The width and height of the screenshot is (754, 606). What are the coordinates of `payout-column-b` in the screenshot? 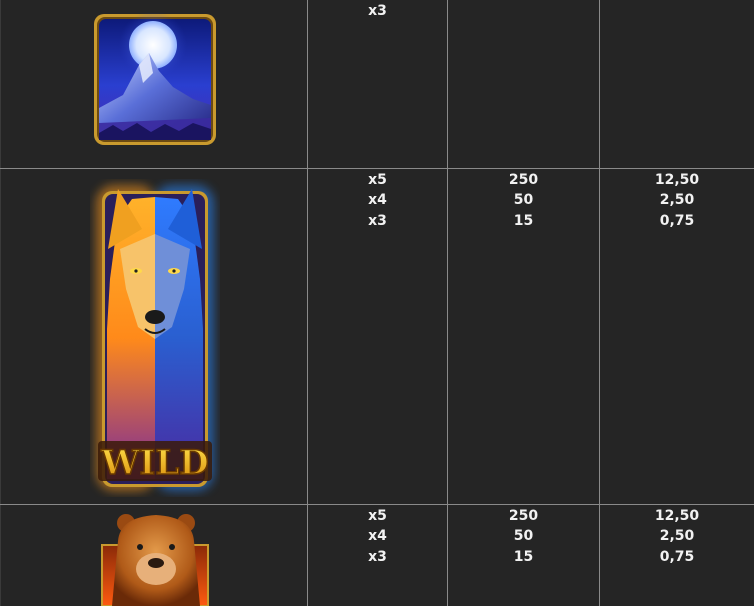 It's located at (677, 84).